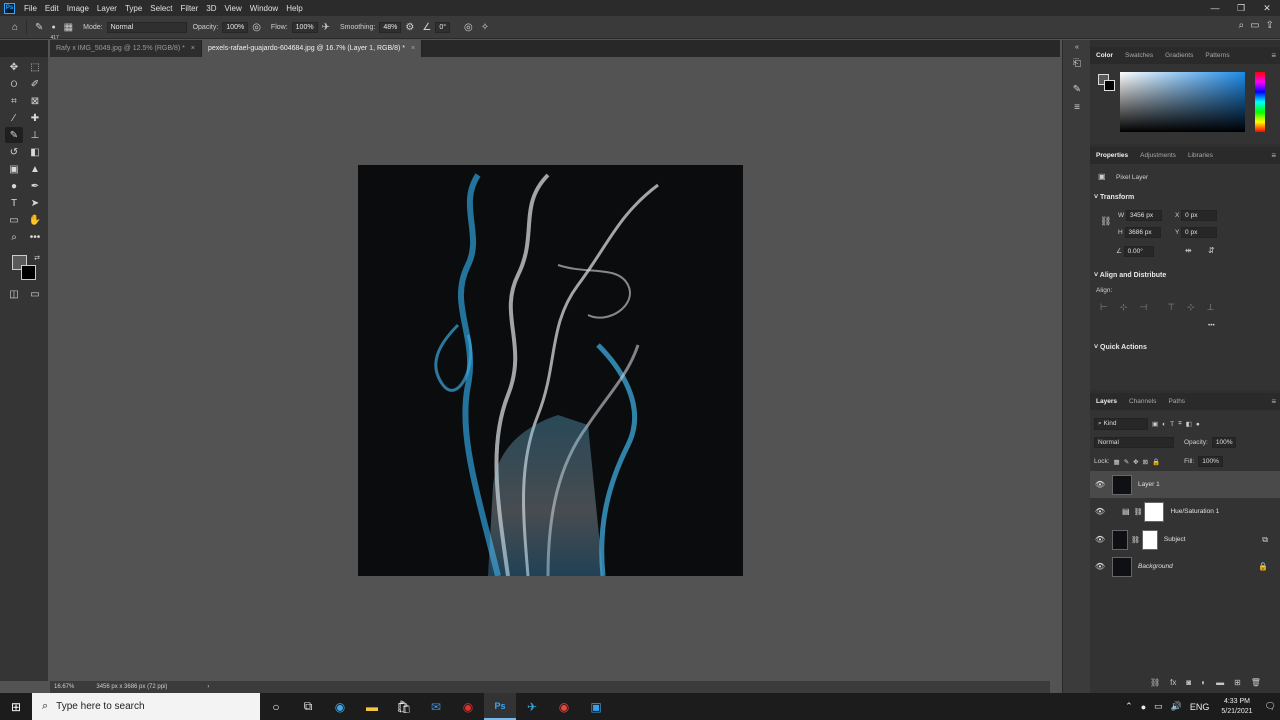  I want to click on lock-icon: 🔒, so click(1263, 566).